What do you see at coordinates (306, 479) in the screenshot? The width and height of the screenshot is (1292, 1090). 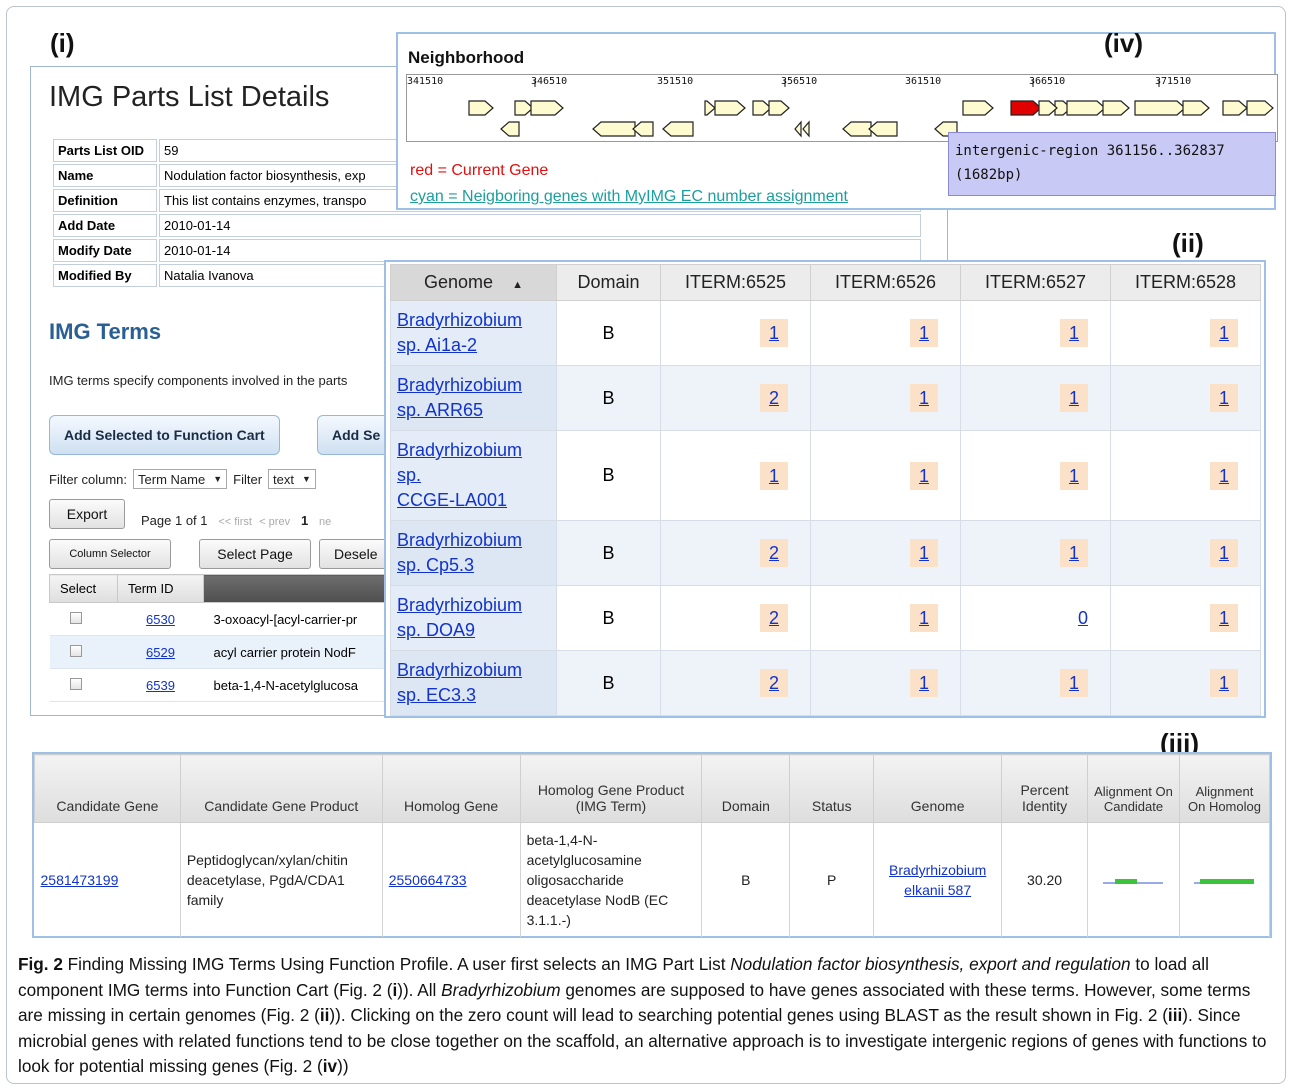 I see `chevron-down-icon: ▼` at bounding box center [306, 479].